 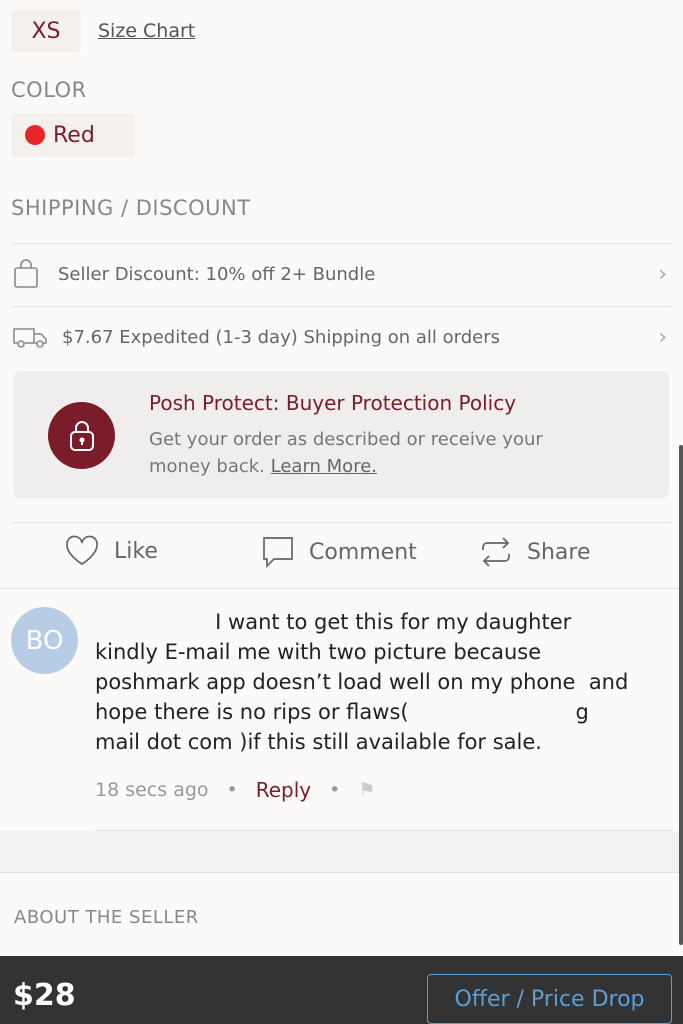 I want to click on color-swatch, so click(x=35, y=135).